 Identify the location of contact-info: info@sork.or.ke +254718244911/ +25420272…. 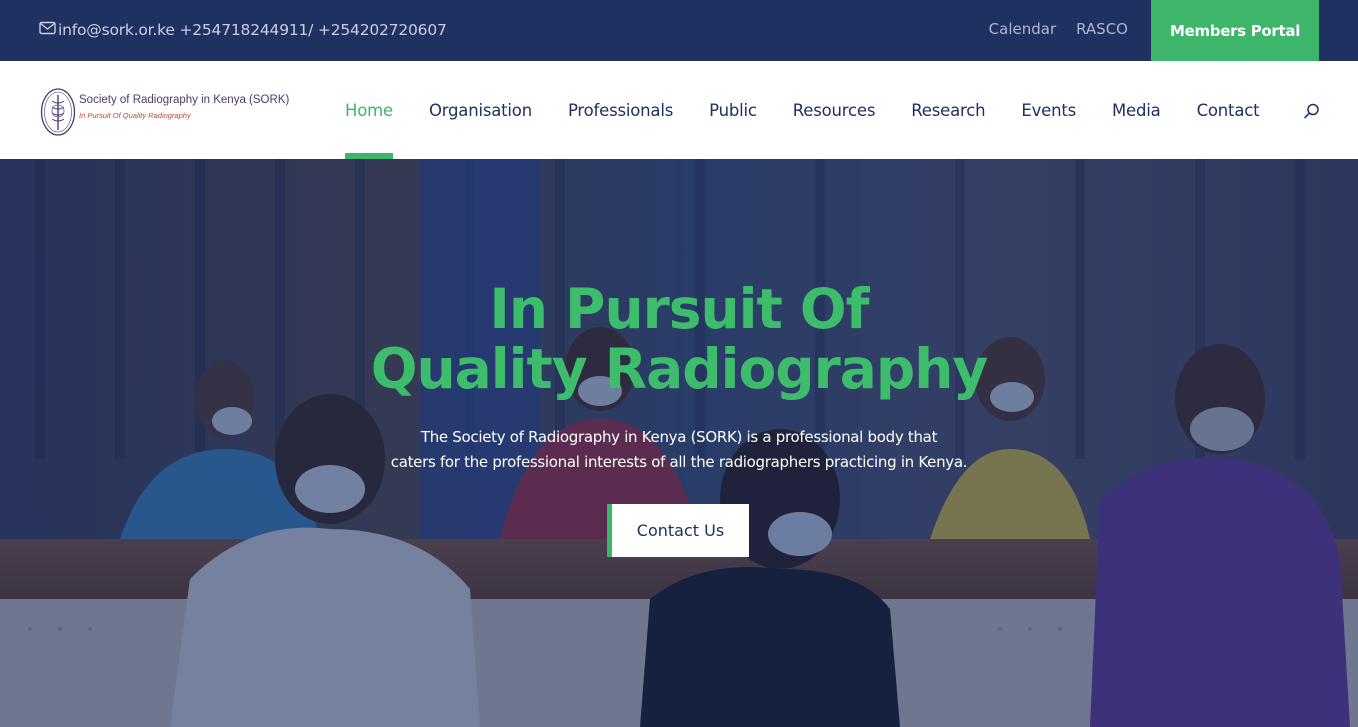
(243, 30).